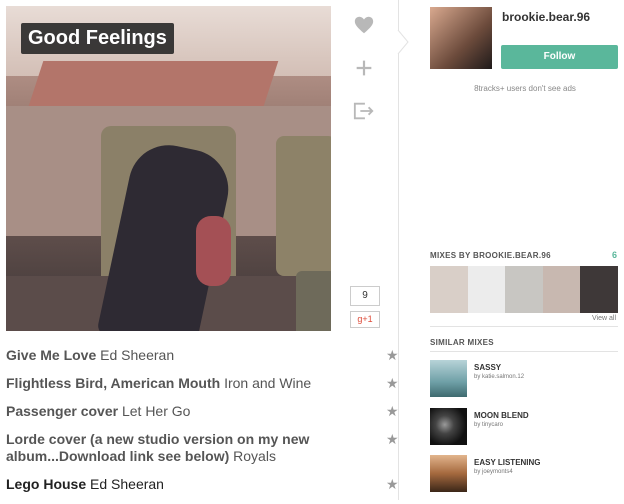  I want to click on similar-mix-item: MOON BLEND by tinycaro, so click(525, 428).